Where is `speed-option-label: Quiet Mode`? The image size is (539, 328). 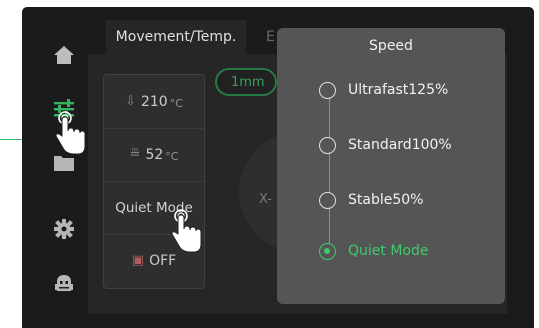 speed-option-label: Quiet Mode is located at coordinates (388, 251).